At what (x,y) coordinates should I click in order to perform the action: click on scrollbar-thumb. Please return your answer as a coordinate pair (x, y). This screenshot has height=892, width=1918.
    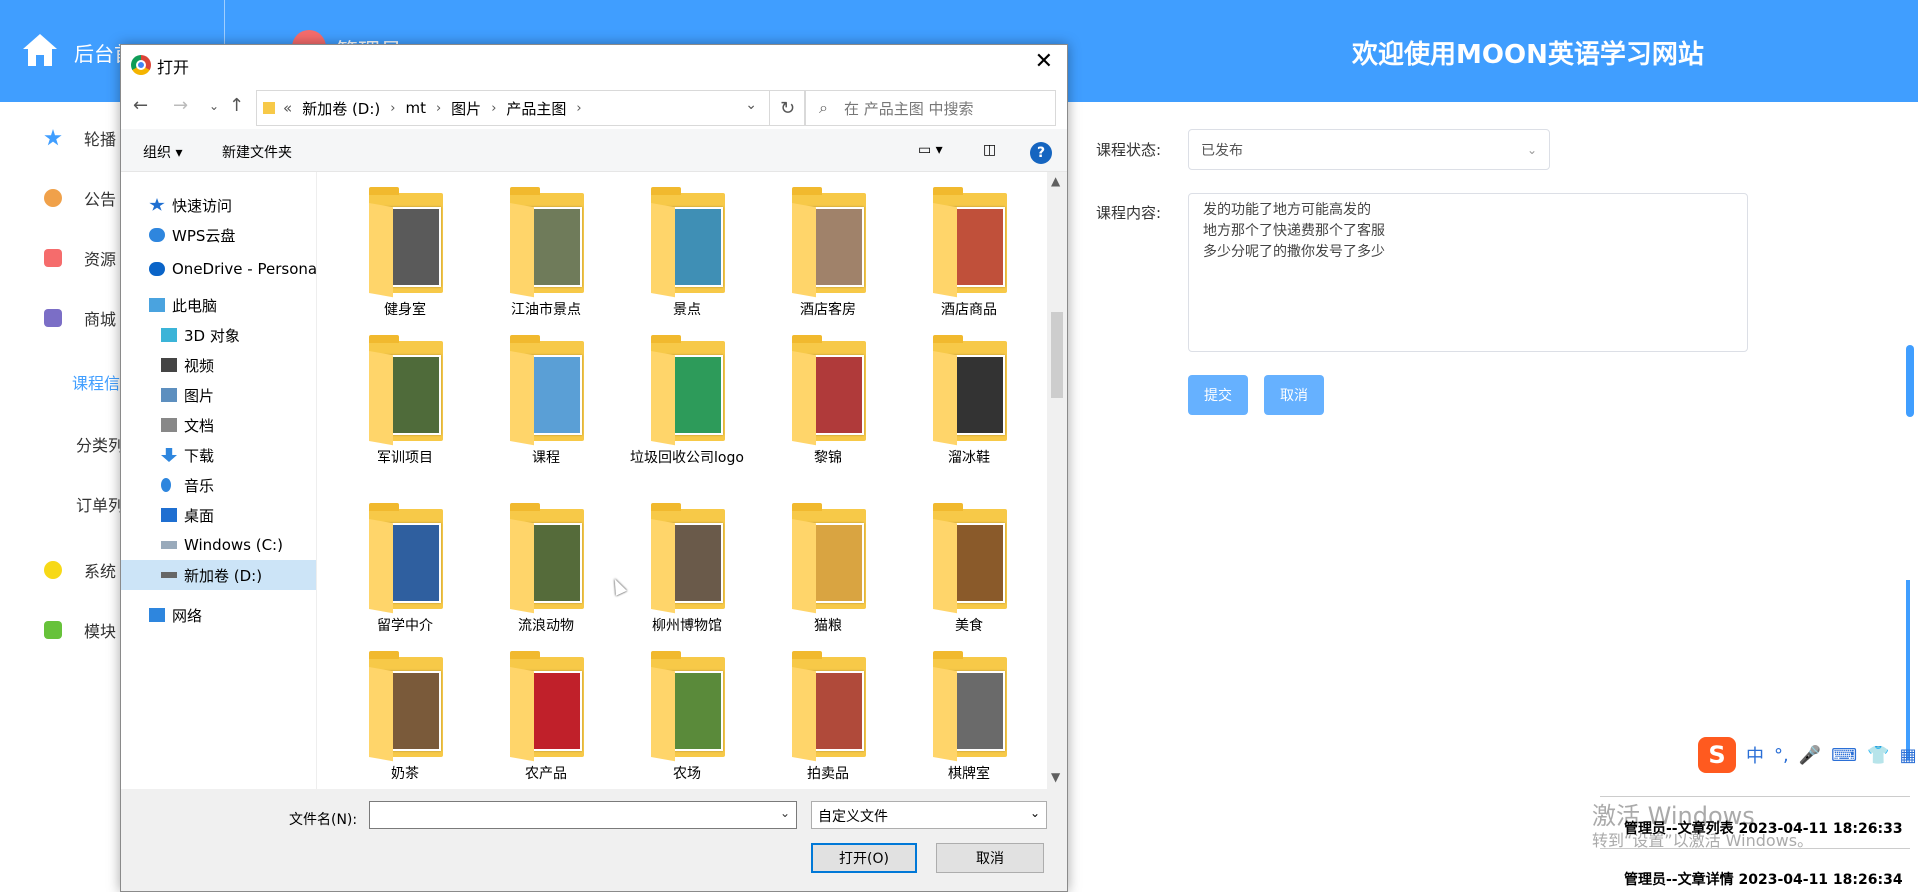
    Looking at the image, I should click on (1057, 355).